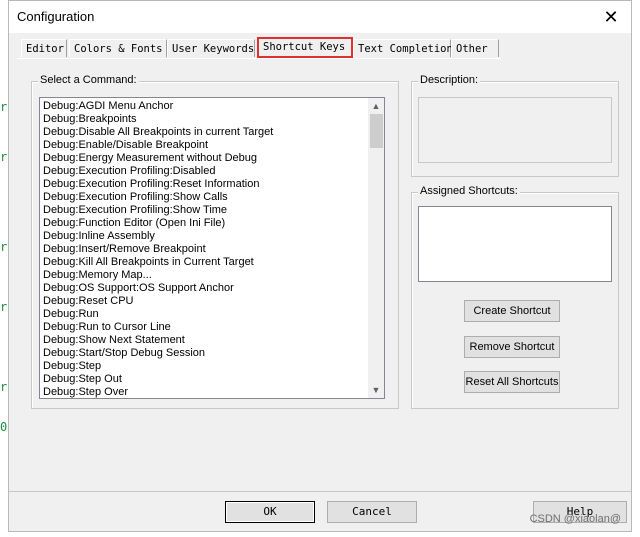 The image size is (640, 537). What do you see at coordinates (512, 347) in the screenshot?
I see `remove-shortcut-button: Remove Shortcut` at bounding box center [512, 347].